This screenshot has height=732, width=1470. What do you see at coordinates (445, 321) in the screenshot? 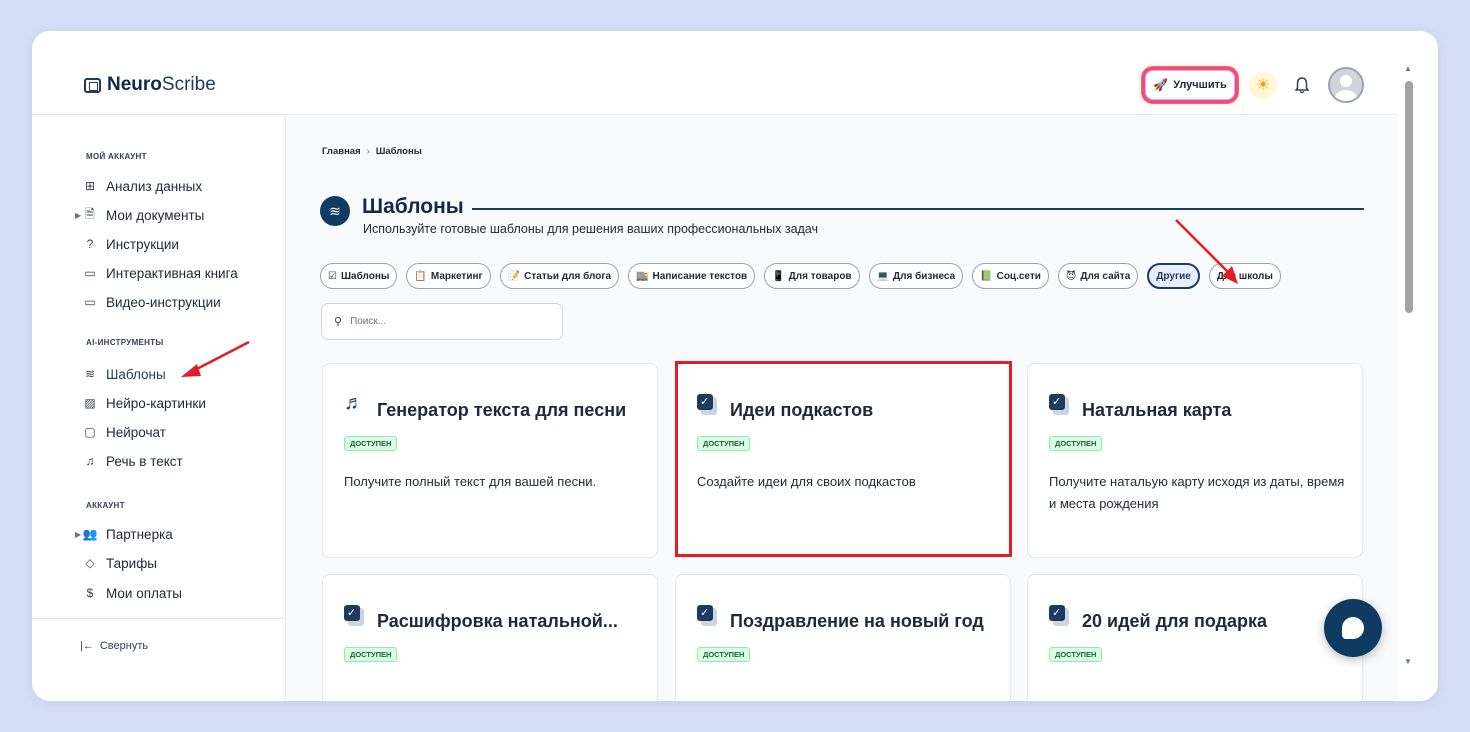
I see `search-input` at bounding box center [445, 321].